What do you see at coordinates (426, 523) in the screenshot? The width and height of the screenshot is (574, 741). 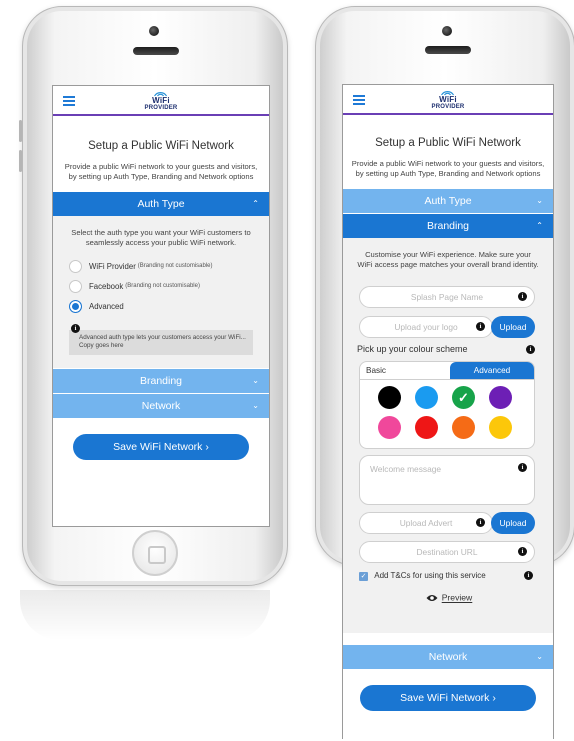 I see `upload-advert-input: Upload Advert i` at bounding box center [426, 523].